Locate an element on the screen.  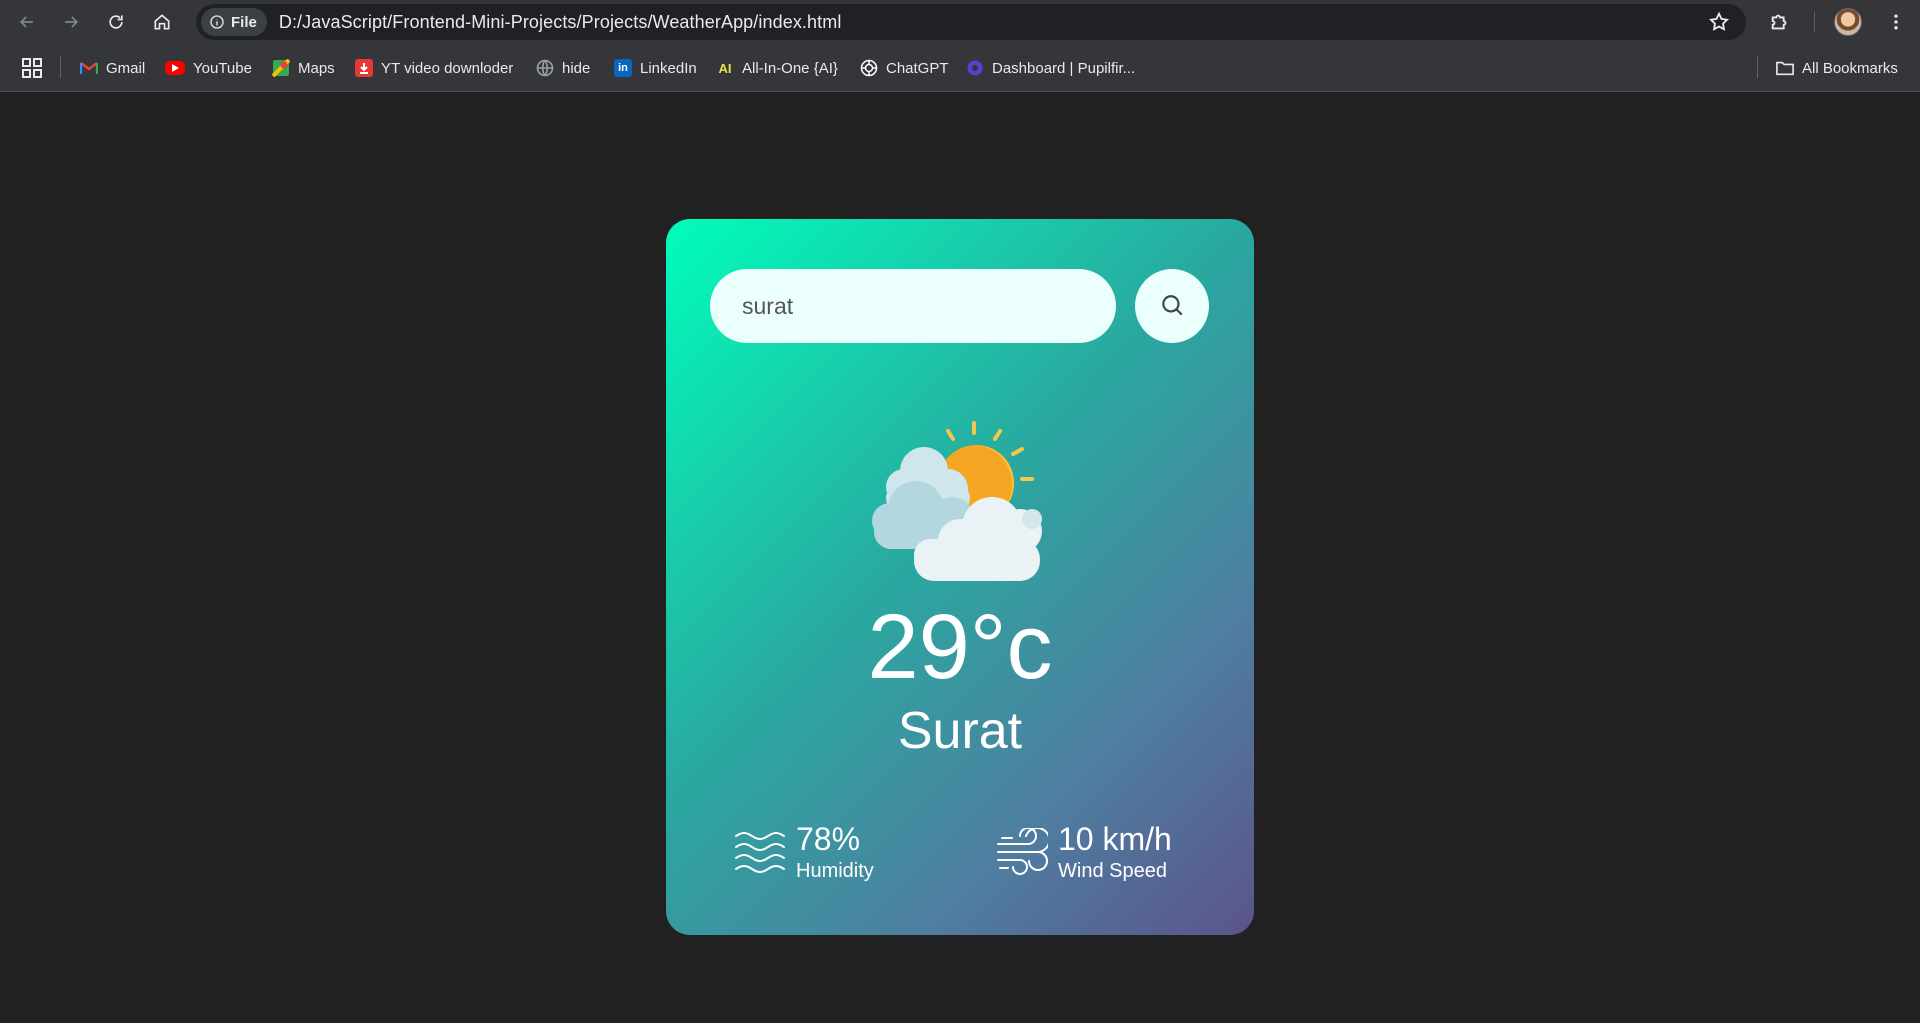
humidity-waves-icon is located at coordinates (760, 852).